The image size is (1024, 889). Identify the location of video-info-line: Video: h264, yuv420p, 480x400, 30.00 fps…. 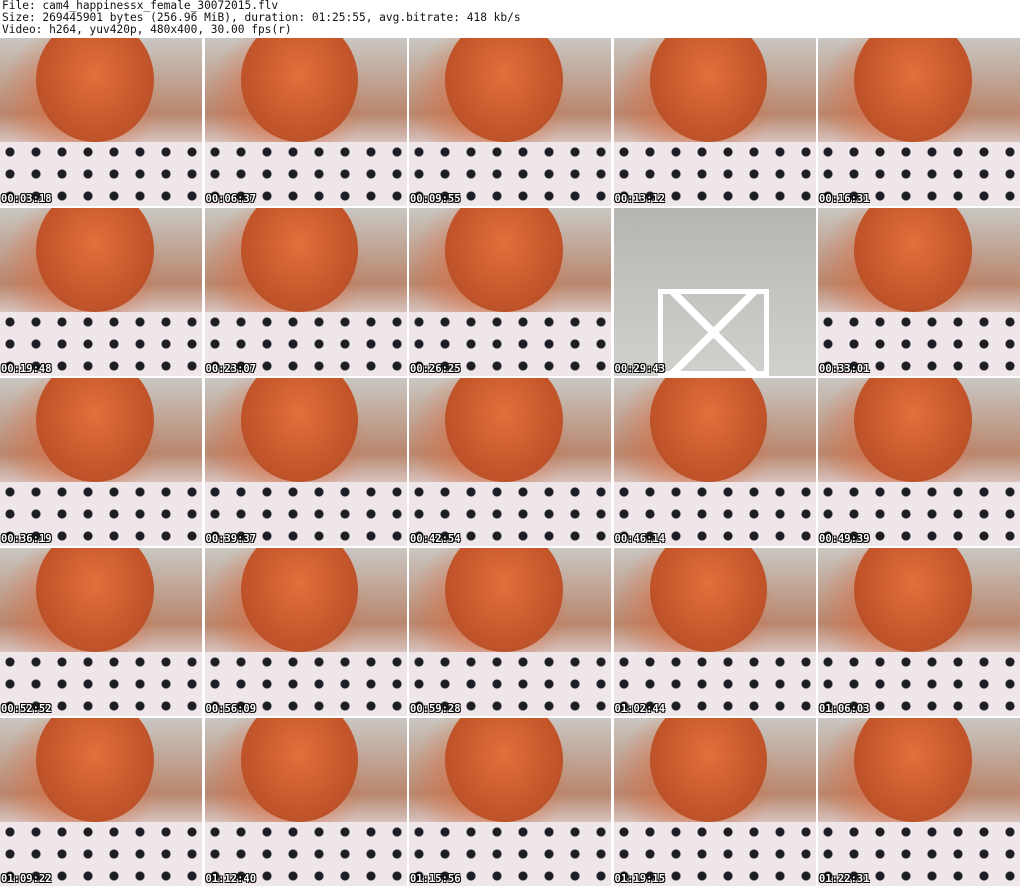
(147, 29).